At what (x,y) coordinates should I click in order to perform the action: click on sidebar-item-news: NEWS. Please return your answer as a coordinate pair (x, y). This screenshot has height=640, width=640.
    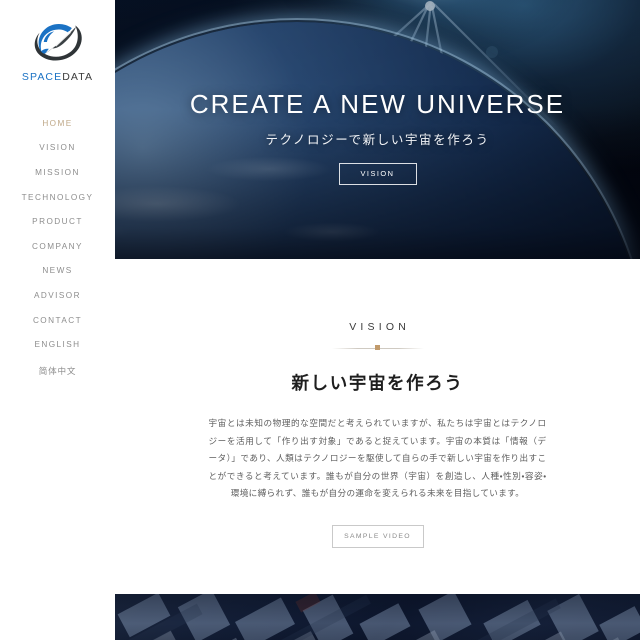
    Looking at the image, I should click on (57, 271).